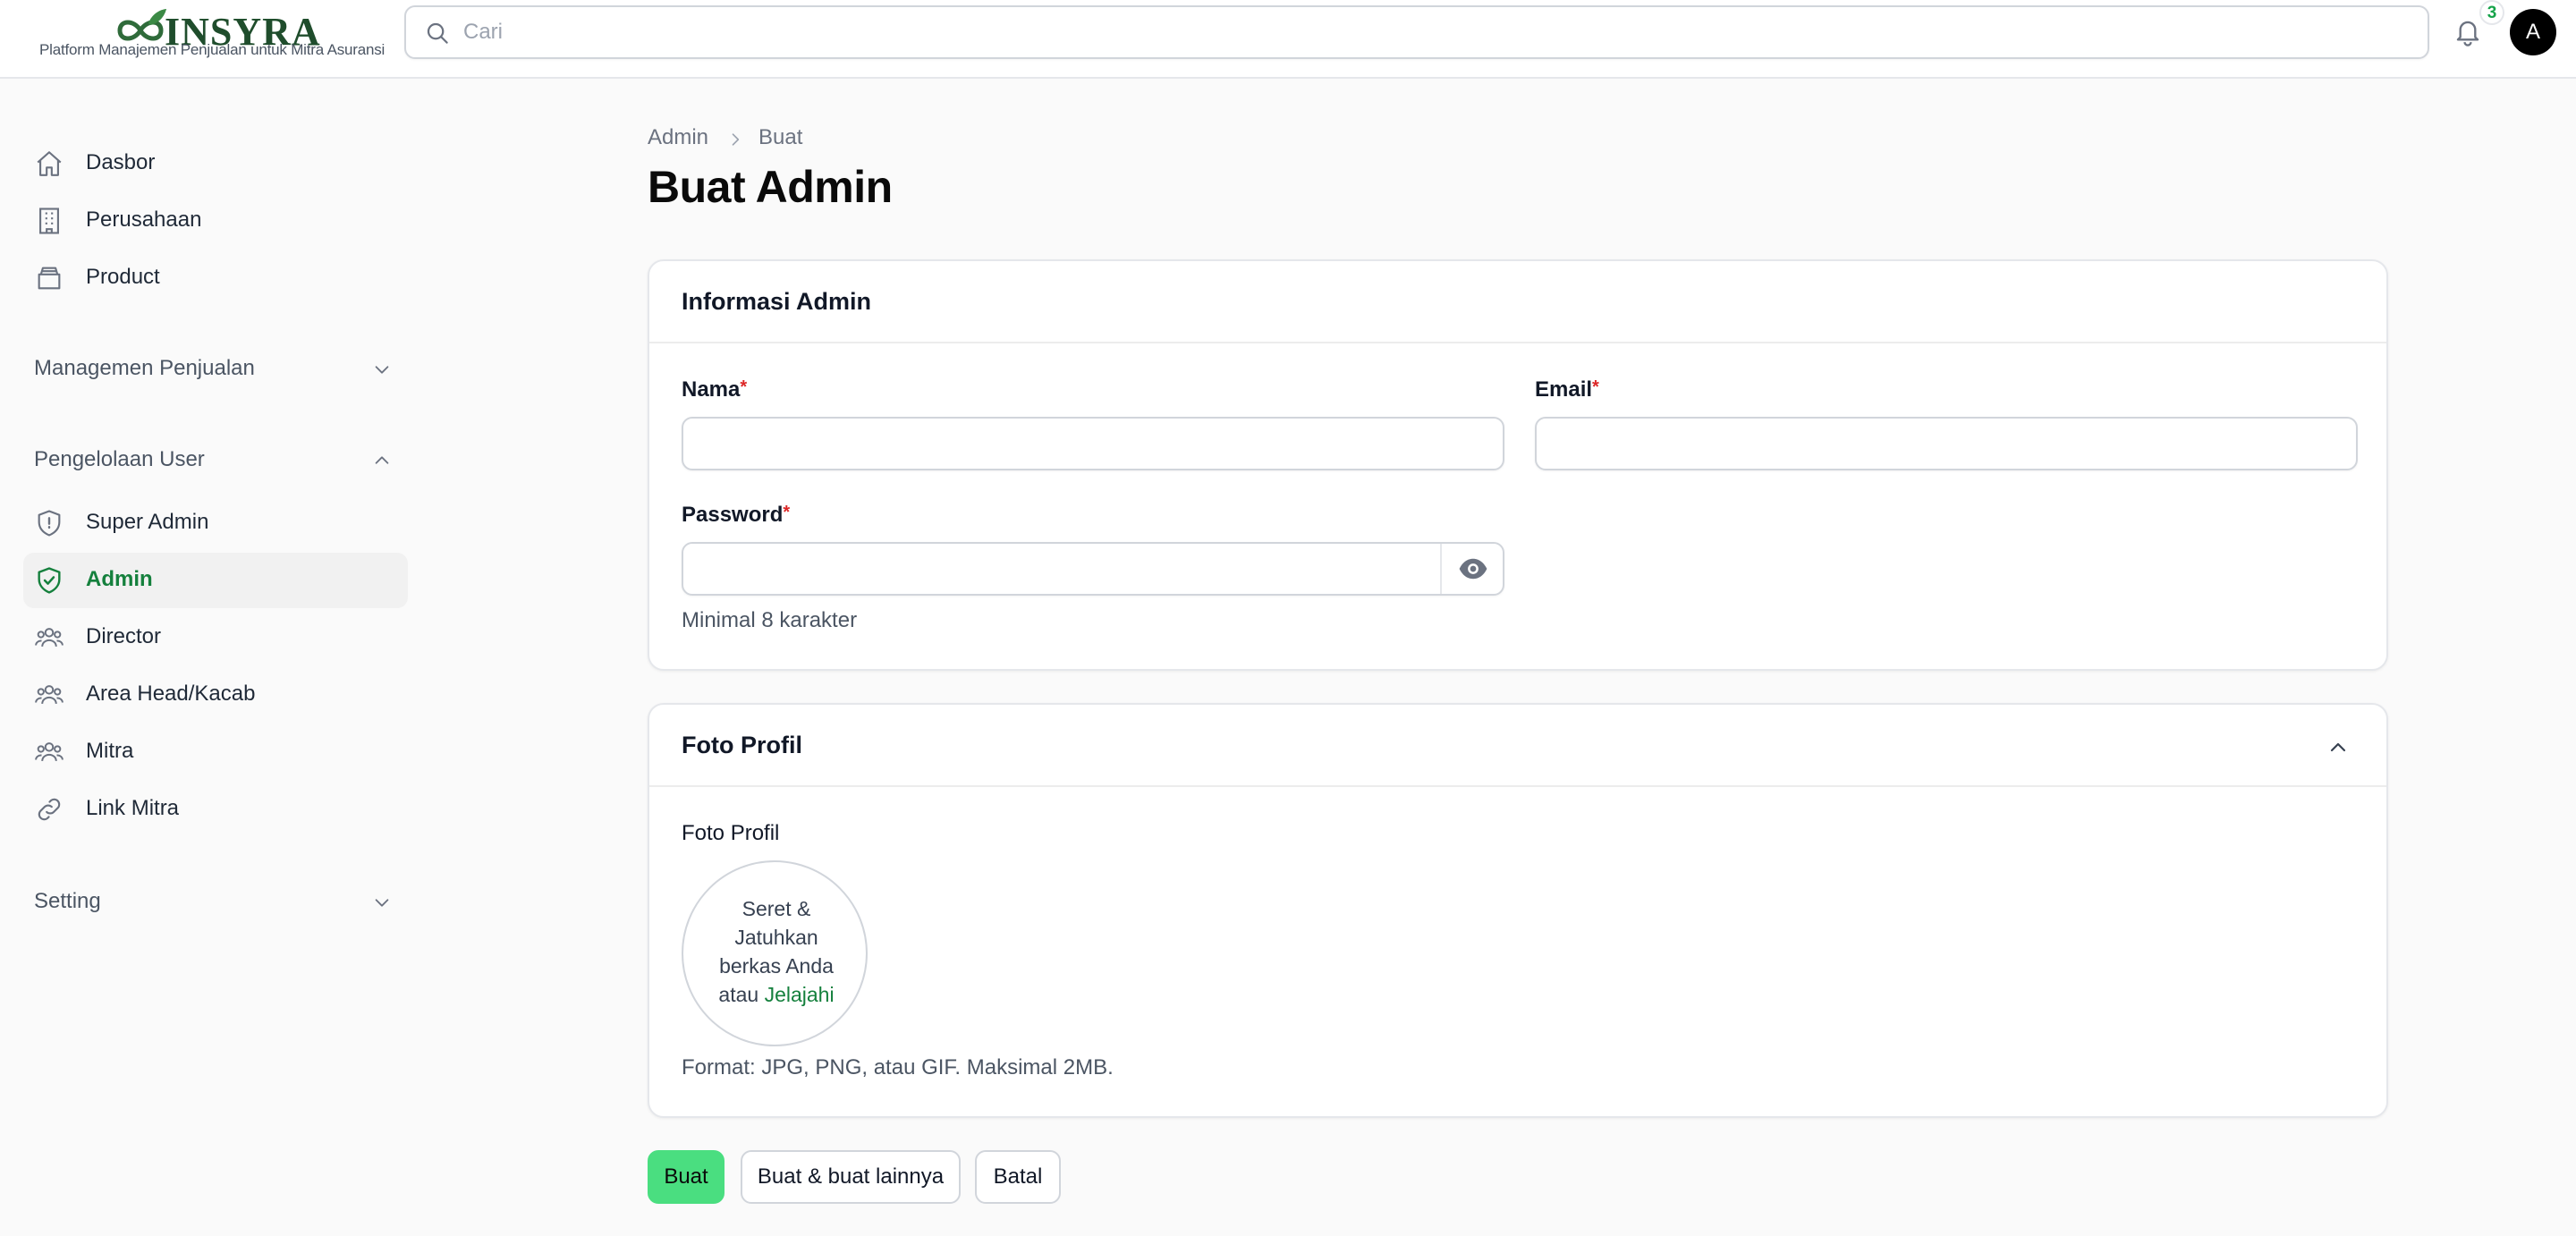 Image resolution: width=2576 pixels, height=1236 pixels. What do you see at coordinates (780, 137) in the screenshot?
I see `breadcrumb-current: Buat` at bounding box center [780, 137].